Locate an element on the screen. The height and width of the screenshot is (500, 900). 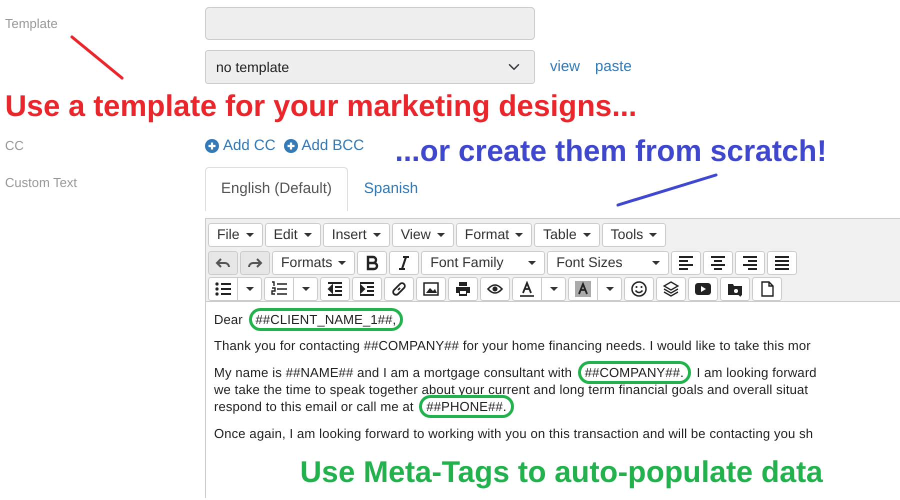
template-link: view is located at coordinates (565, 67).